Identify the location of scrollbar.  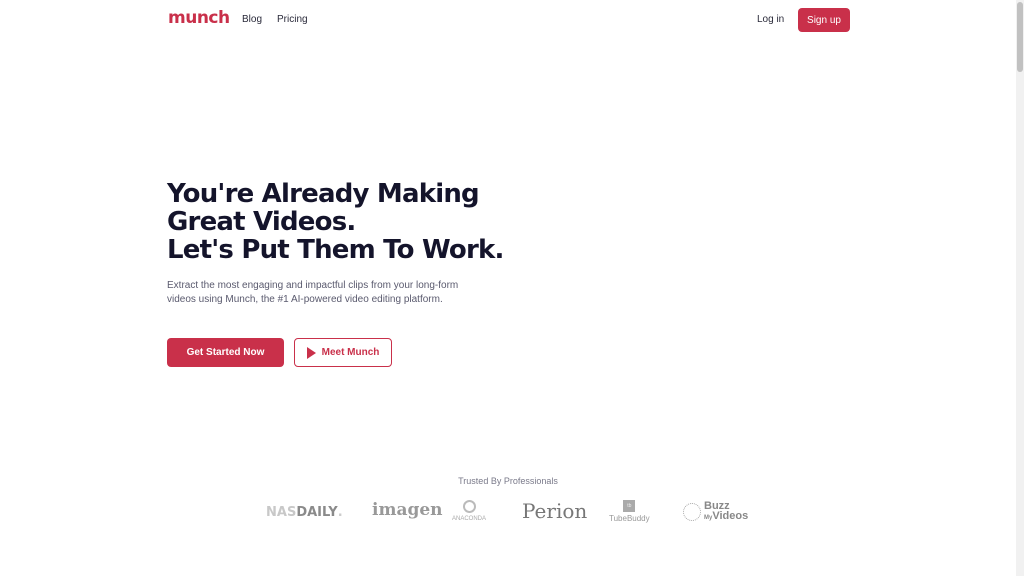
(1020, 288).